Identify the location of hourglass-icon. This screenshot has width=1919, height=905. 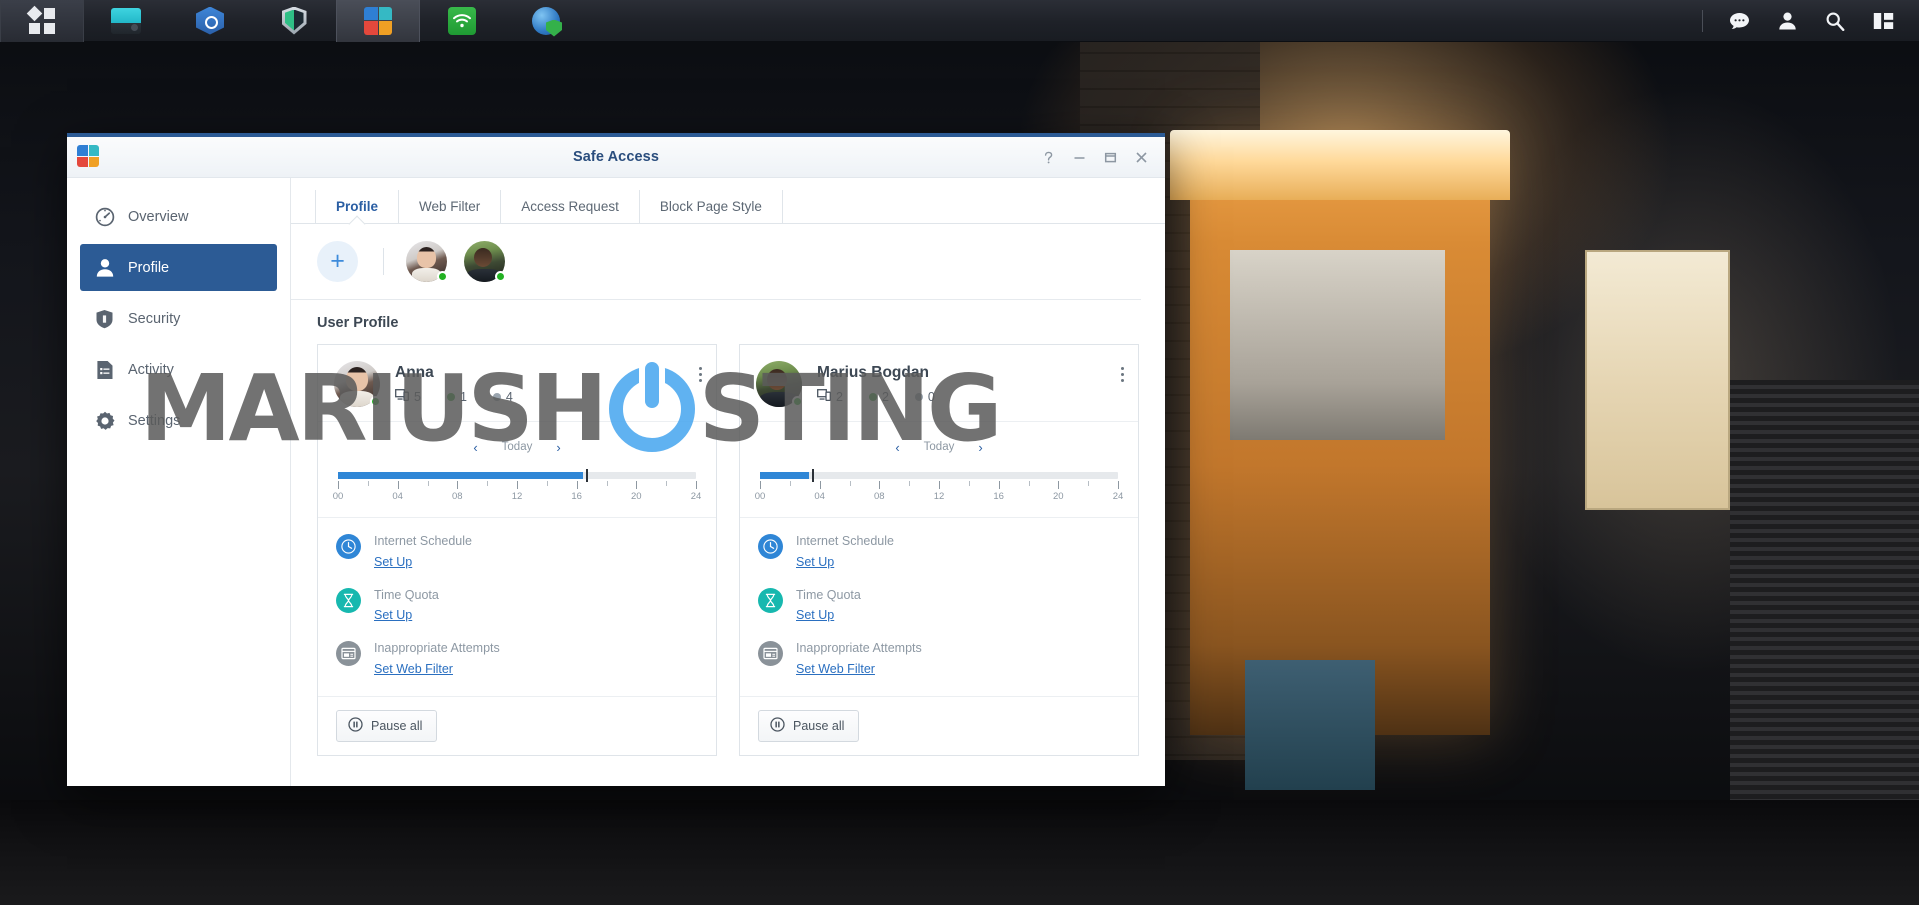
(348, 600).